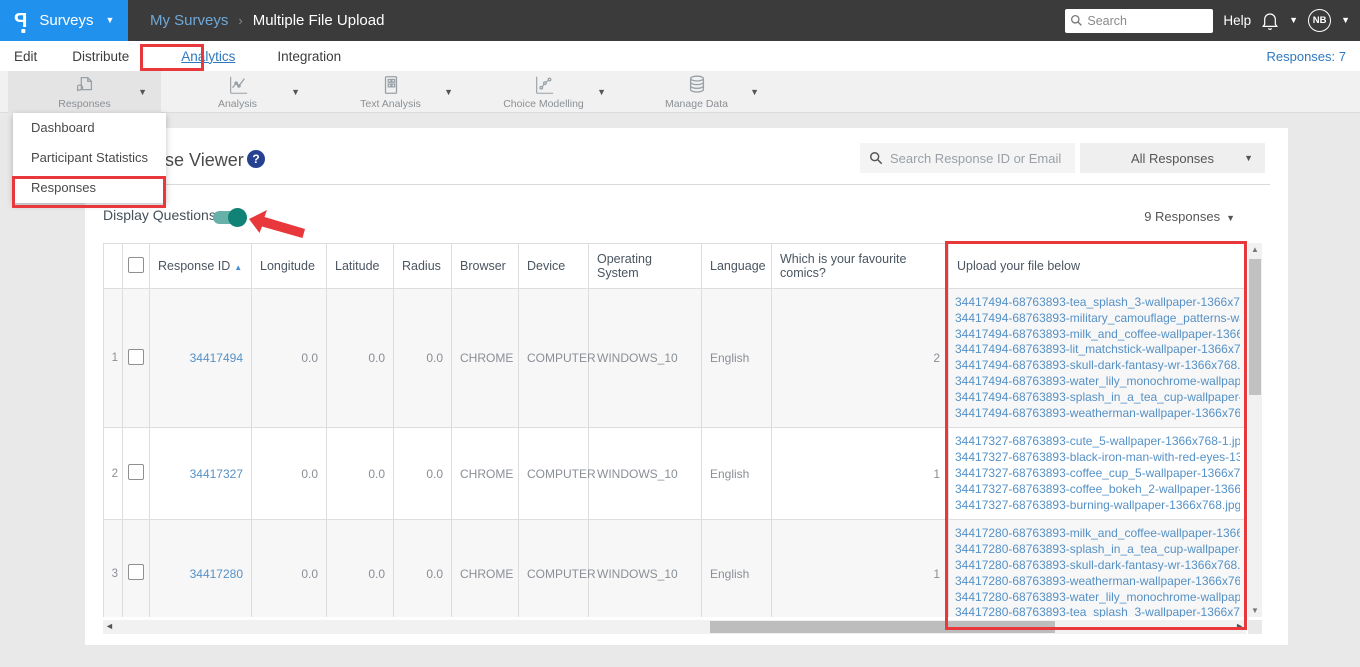  Describe the element at coordinates (309, 56) in the screenshot. I see `tab-integration: Integration` at that location.